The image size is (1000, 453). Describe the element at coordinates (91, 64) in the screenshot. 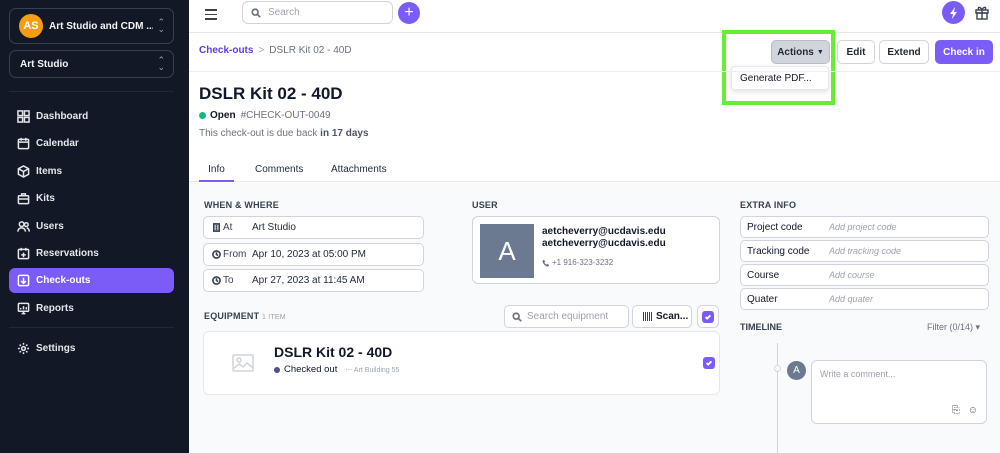

I see `location-switcher: Art Studio ⌃ ⌄` at that location.